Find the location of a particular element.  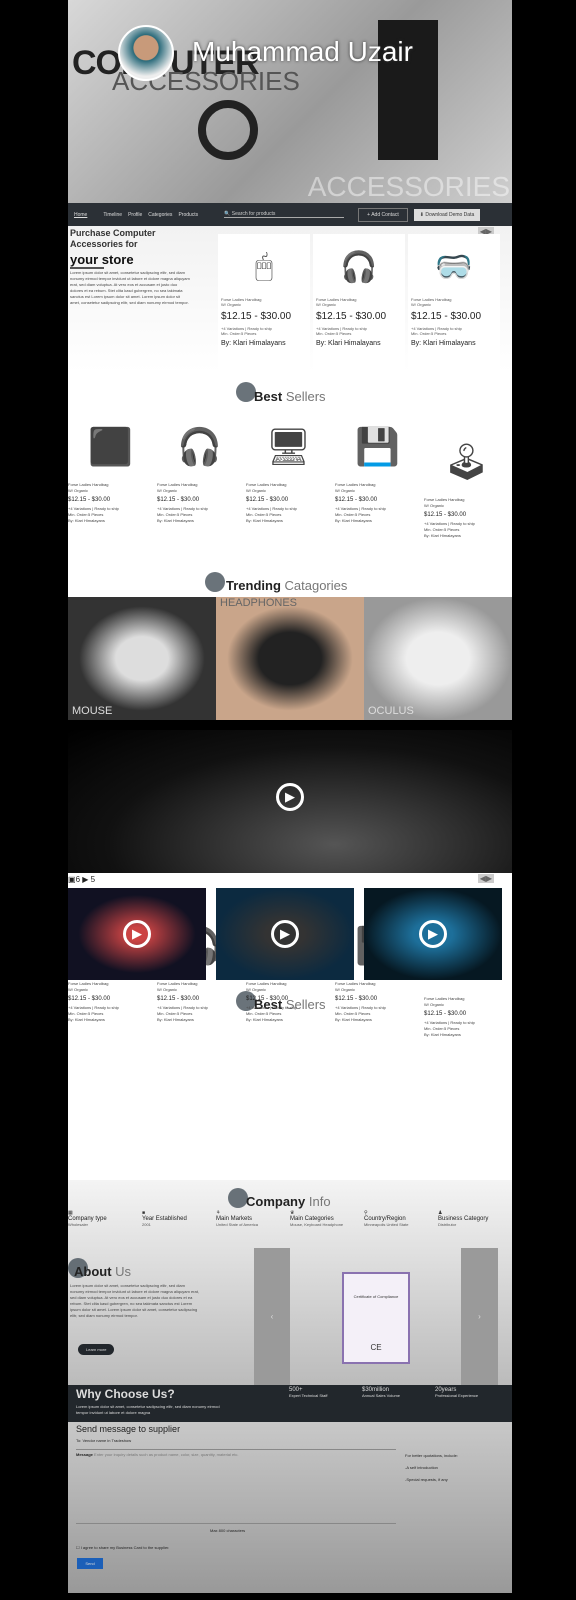

purchase-heading-big: your store is located at coordinates (102, 259).